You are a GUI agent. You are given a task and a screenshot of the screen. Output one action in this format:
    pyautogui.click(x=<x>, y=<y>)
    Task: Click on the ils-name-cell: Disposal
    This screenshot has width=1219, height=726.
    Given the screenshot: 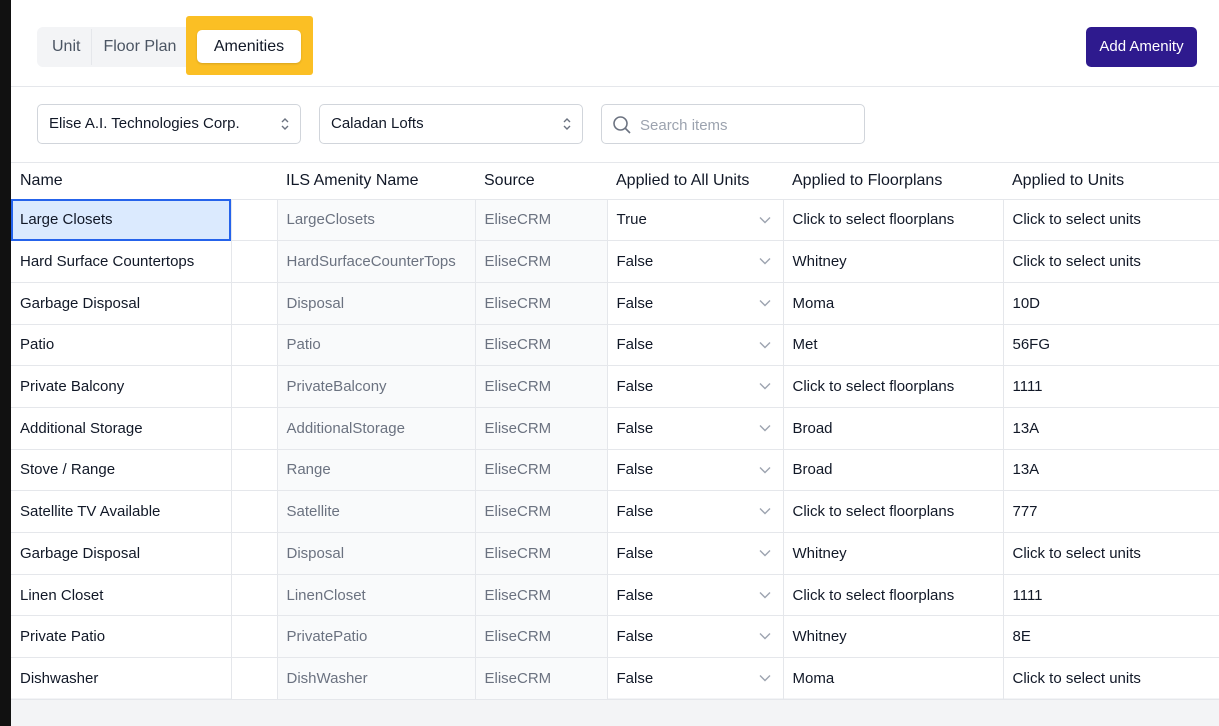 What is the action you would take?
    pyautogui.click(x=376, y=303)
    